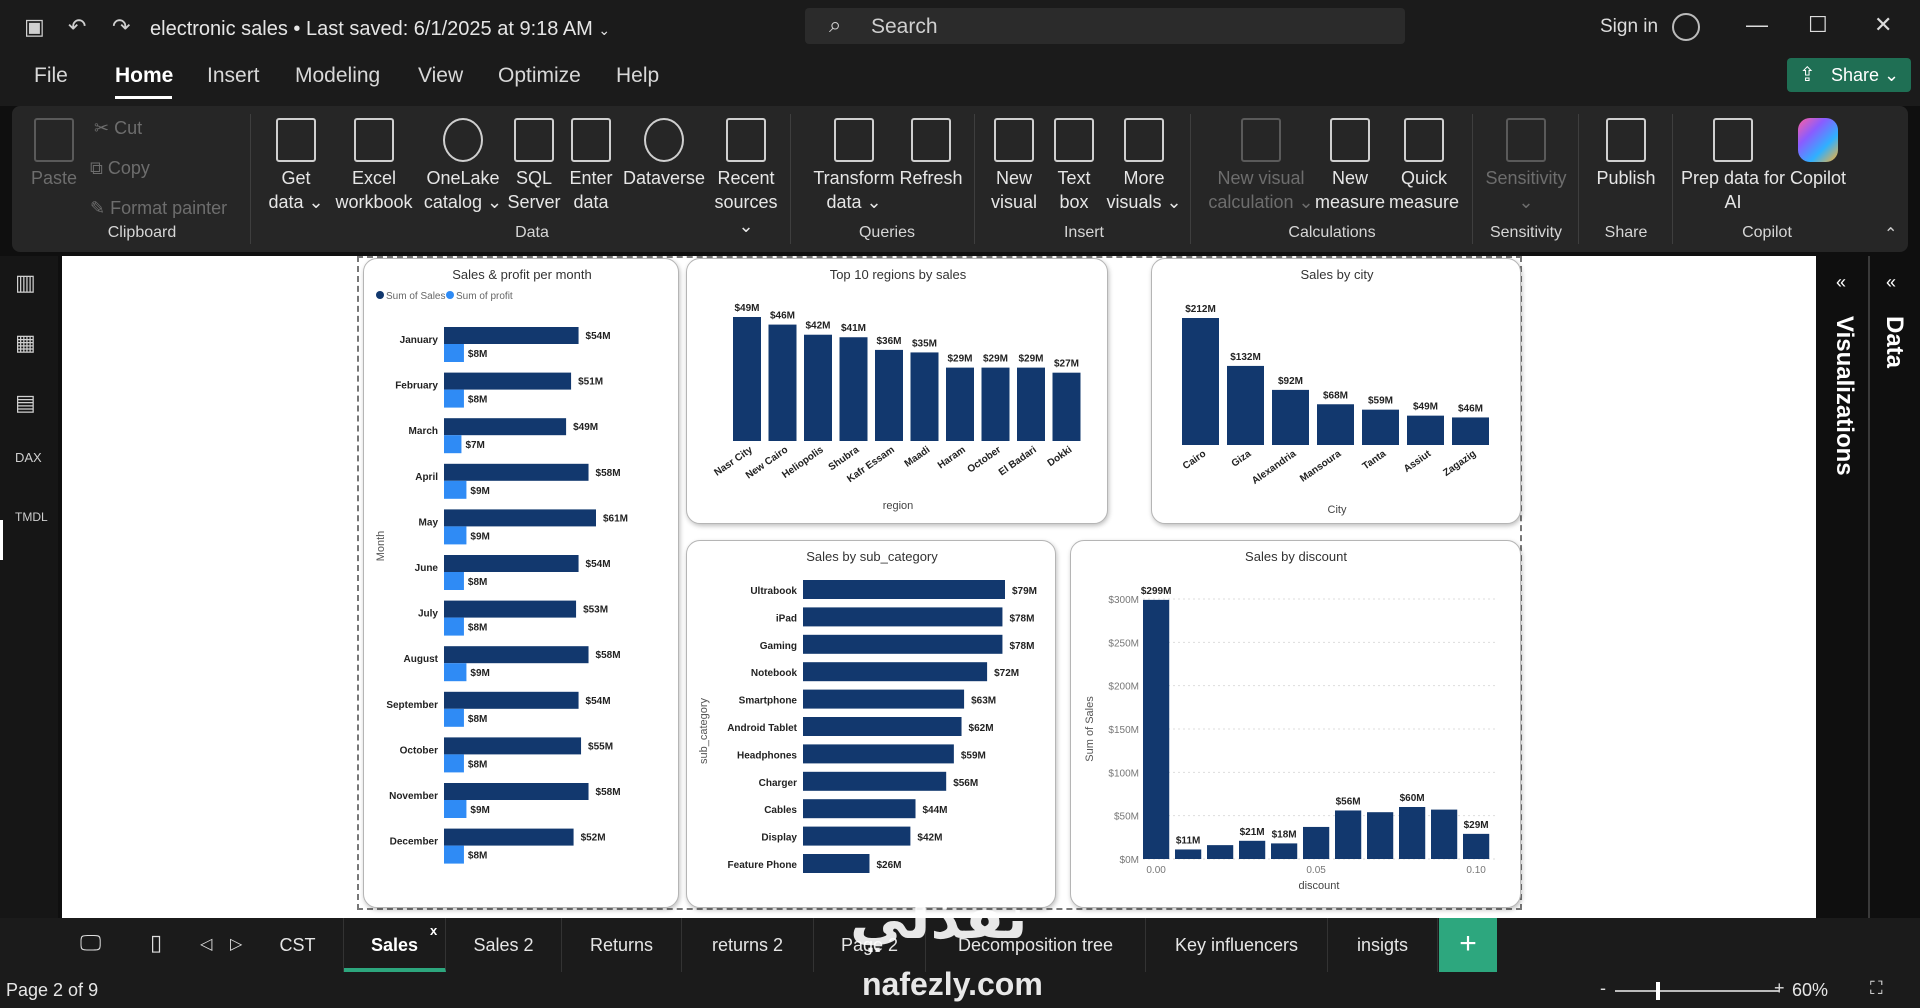 Image resolution: width=1920 pixels, height=1008 pixels. What do you see at coordinates (156, 943) in the screenshot?
I see `mobile-layout-icon: ▯` at bounding box center [156, 943].